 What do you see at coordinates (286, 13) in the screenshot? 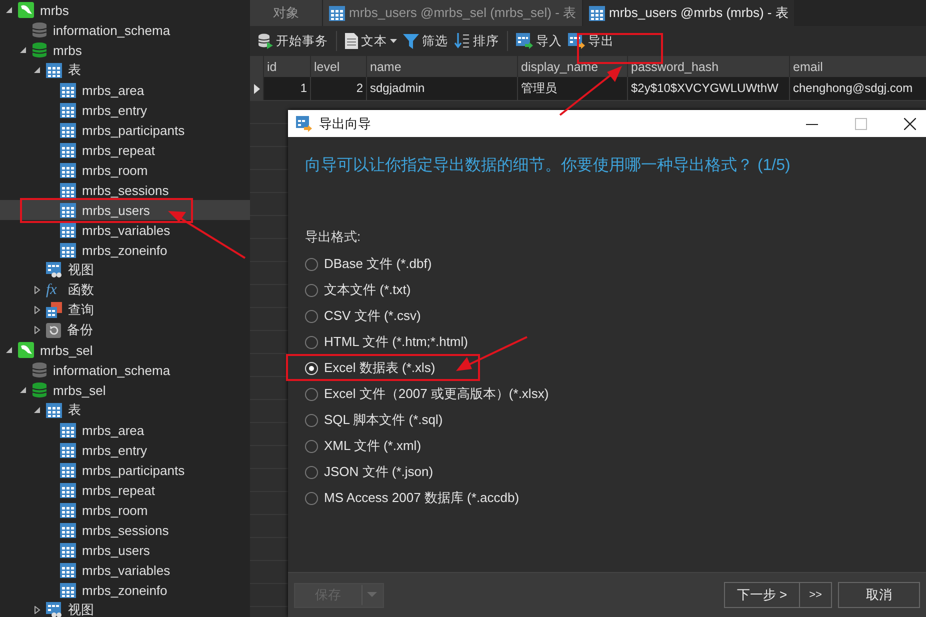
I see `tab: 对象` at bounding box center [286, 13].